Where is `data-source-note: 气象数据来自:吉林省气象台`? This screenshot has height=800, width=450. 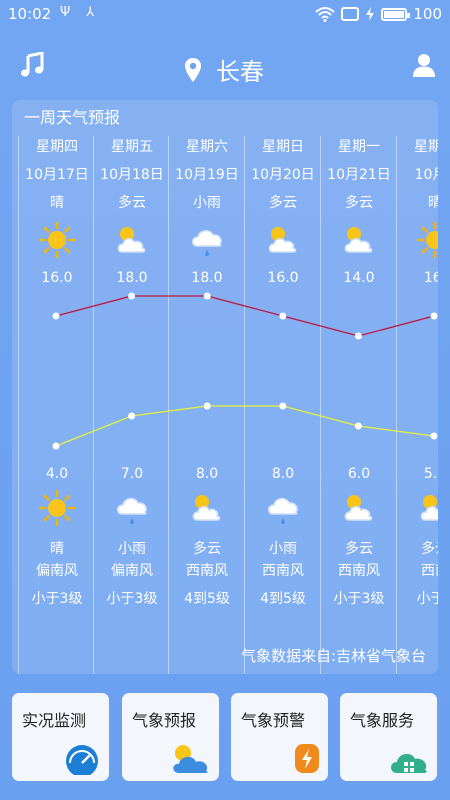
data-source-note: 气象数据来自:吉林省气象台 is located at coordinates (333, 656).